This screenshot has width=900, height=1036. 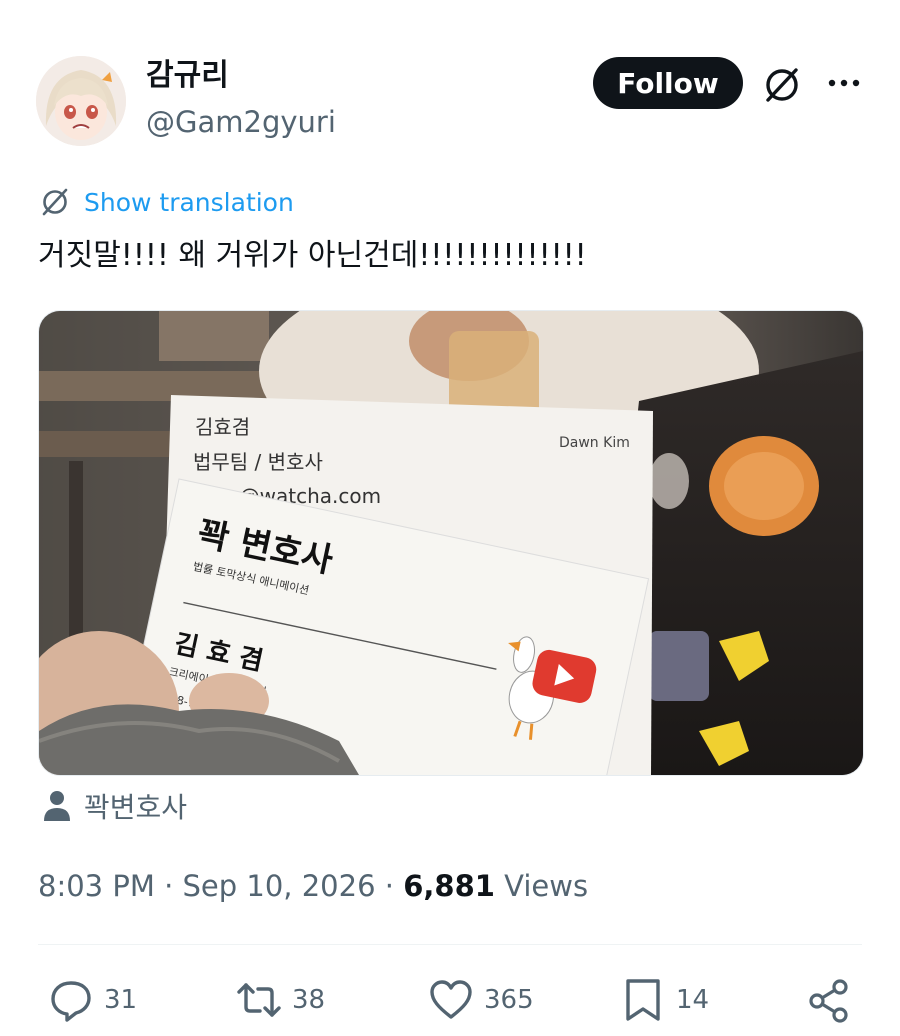 I want to click on anime-avatar-icon, so click(x=81, y=101).